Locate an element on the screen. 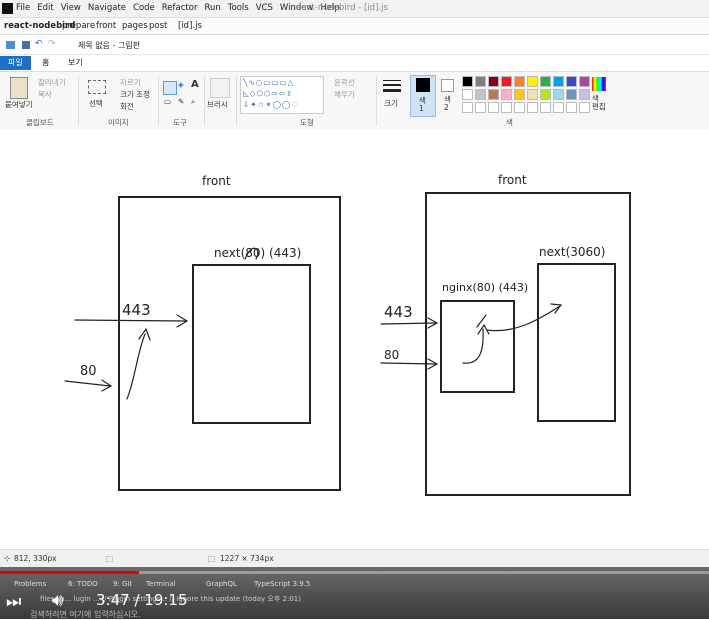 The width and height of the screenshot is (709, 620). next-video-icon: ⏭ is located at coordinates (13, 602).